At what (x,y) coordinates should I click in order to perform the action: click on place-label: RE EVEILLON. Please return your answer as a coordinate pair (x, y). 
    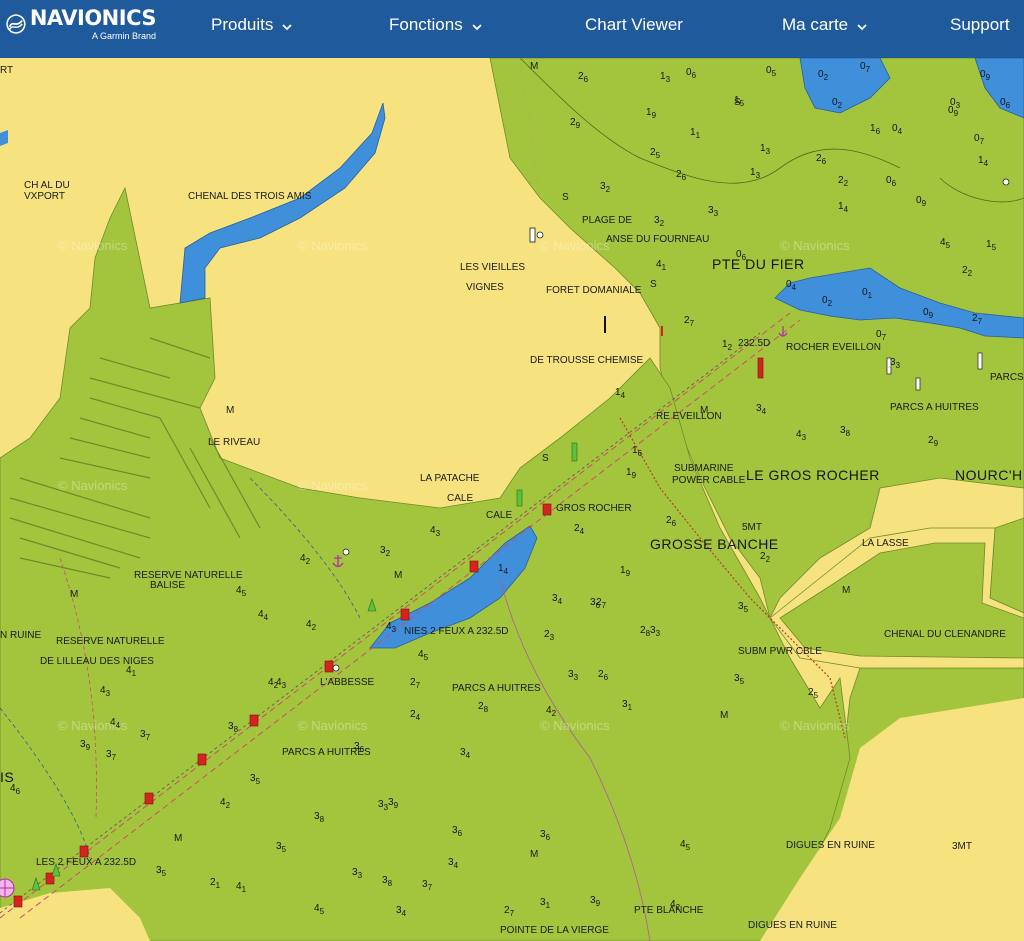
    Looking at the image, I should click on (689, 416).